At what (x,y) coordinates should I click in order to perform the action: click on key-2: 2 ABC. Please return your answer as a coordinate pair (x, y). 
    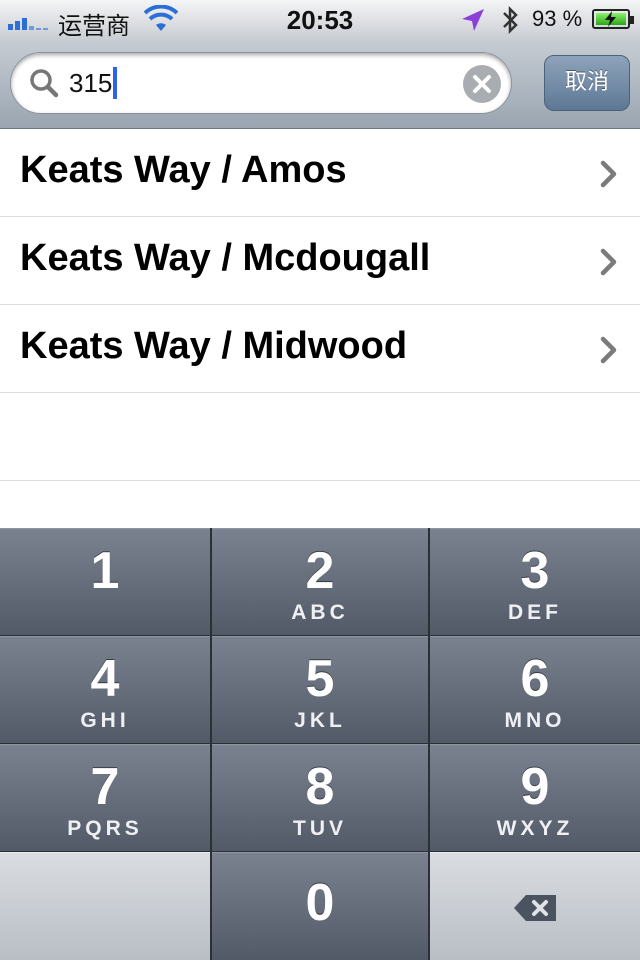
    Looking at the image, I should click on (320, 581).